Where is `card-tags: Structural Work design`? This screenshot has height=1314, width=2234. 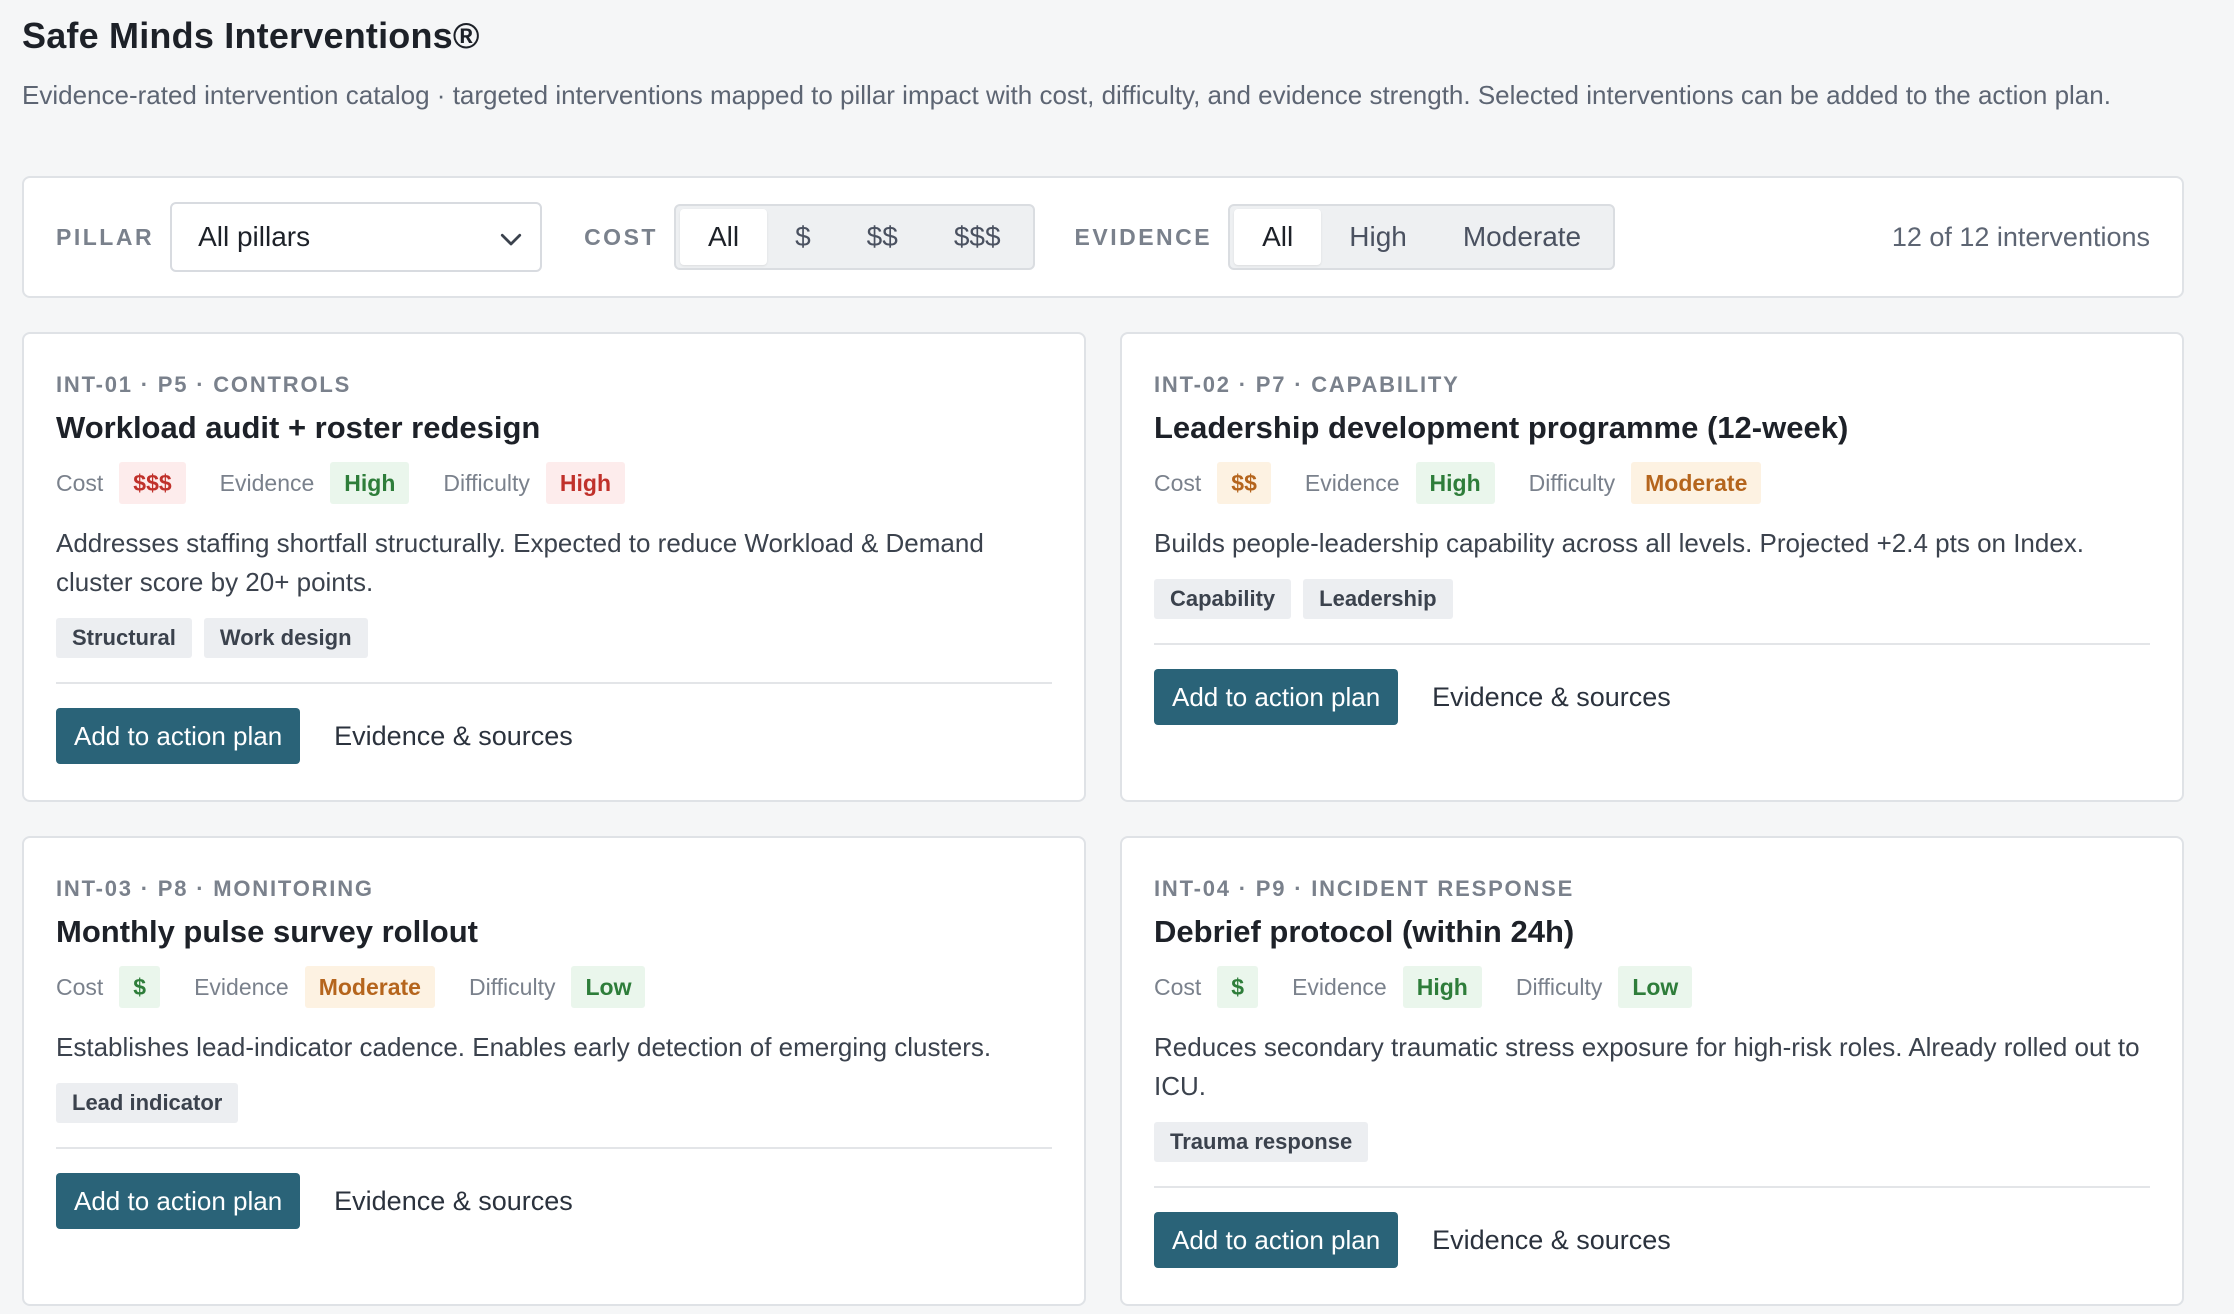 card-tags: Structural Work design is located at coordinates (554, 638).